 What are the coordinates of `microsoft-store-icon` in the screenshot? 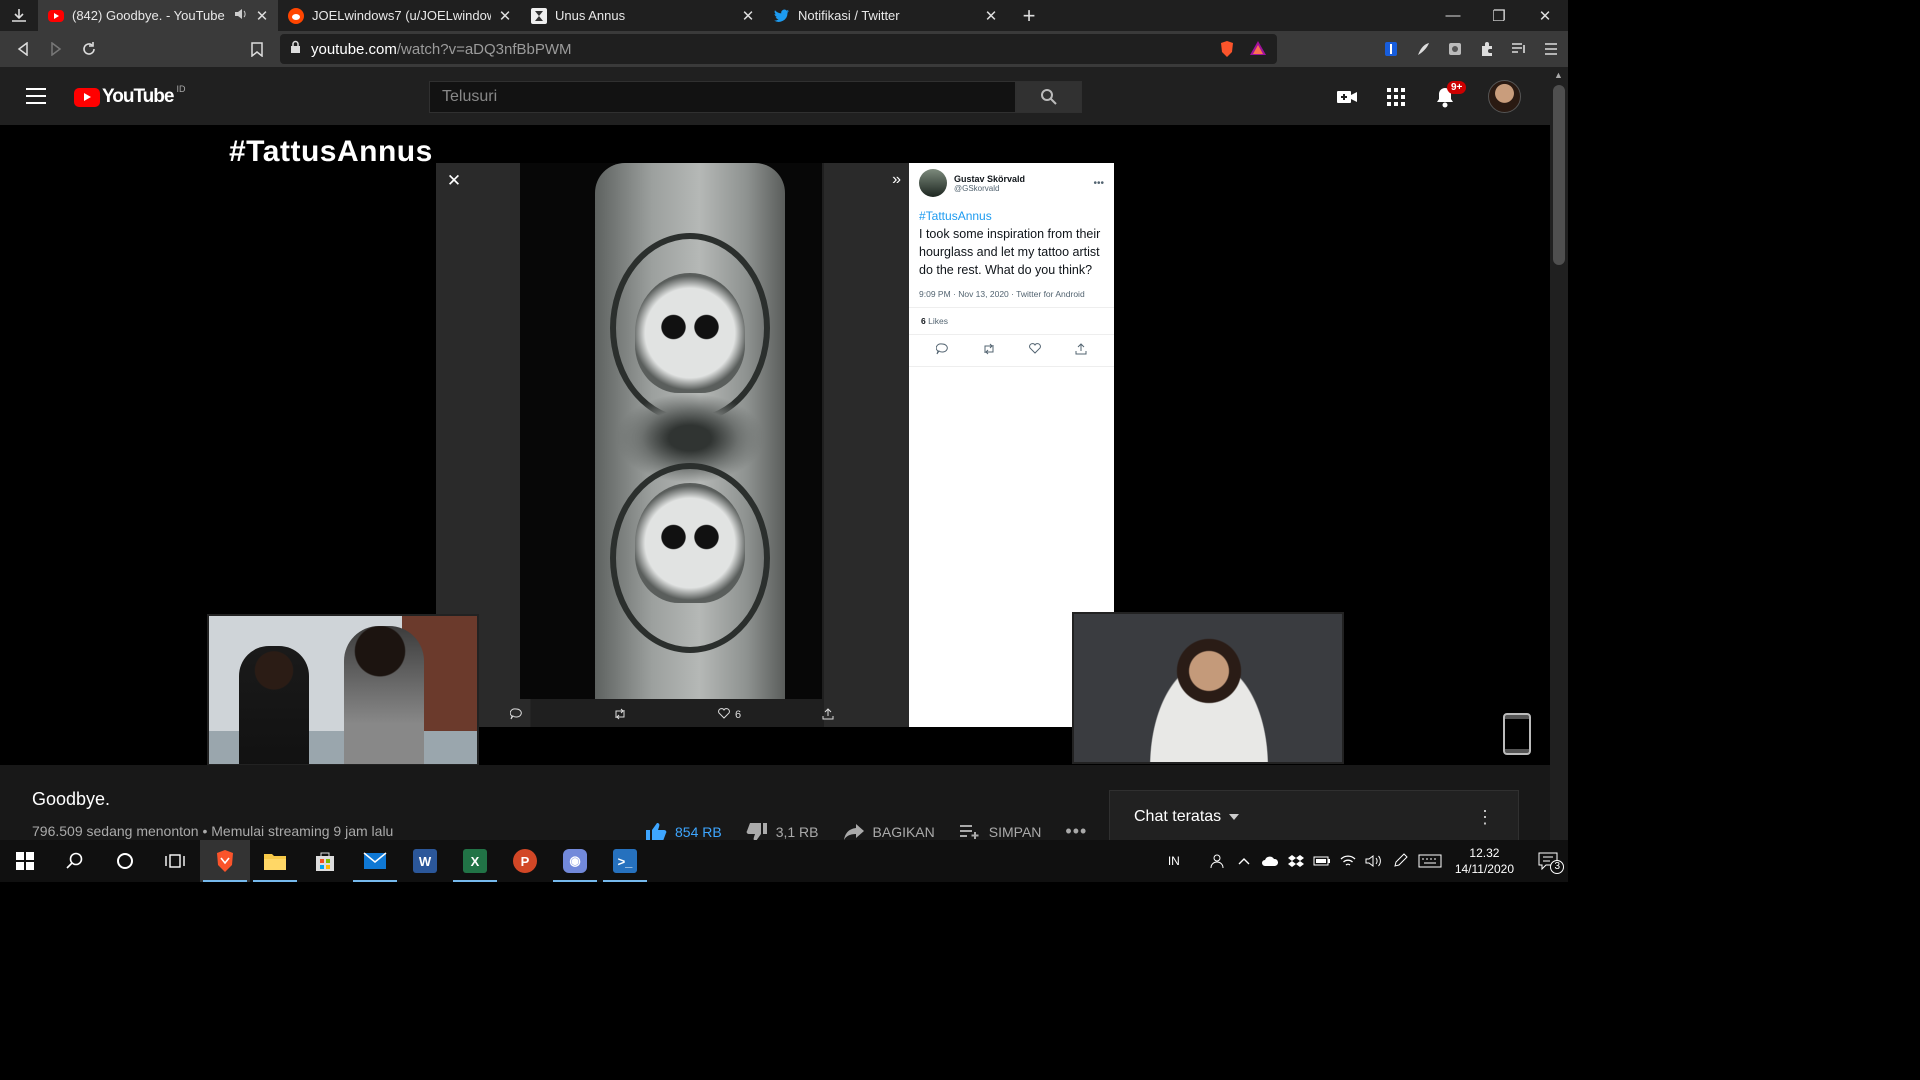 It's located at (325, 861).